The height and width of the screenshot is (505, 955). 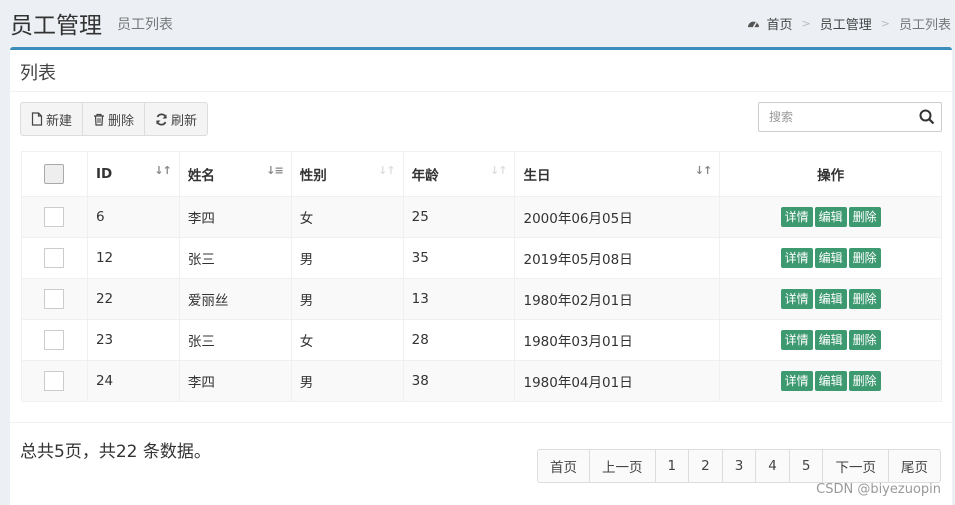 What do you see at coordinates (133, 381) in the screenshot?
I see `cell-id: 24` at bounding box center [133, 381].